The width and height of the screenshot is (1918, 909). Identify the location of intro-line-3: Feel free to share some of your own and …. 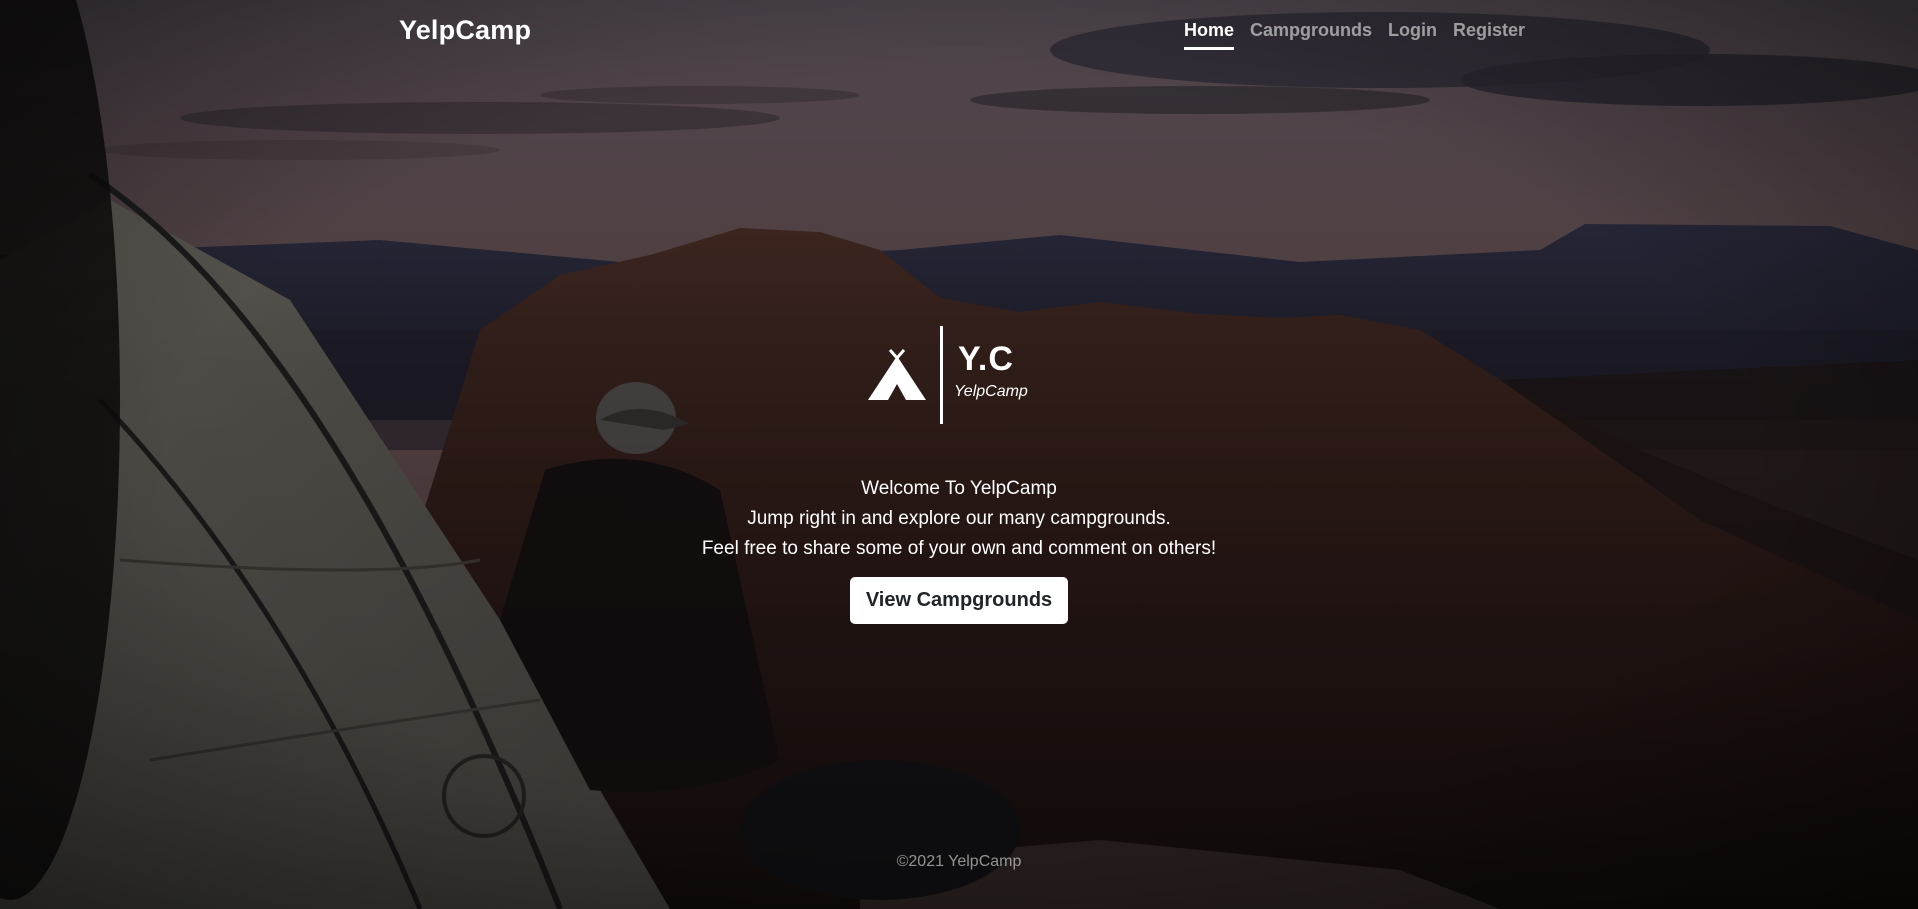
(959, 548).